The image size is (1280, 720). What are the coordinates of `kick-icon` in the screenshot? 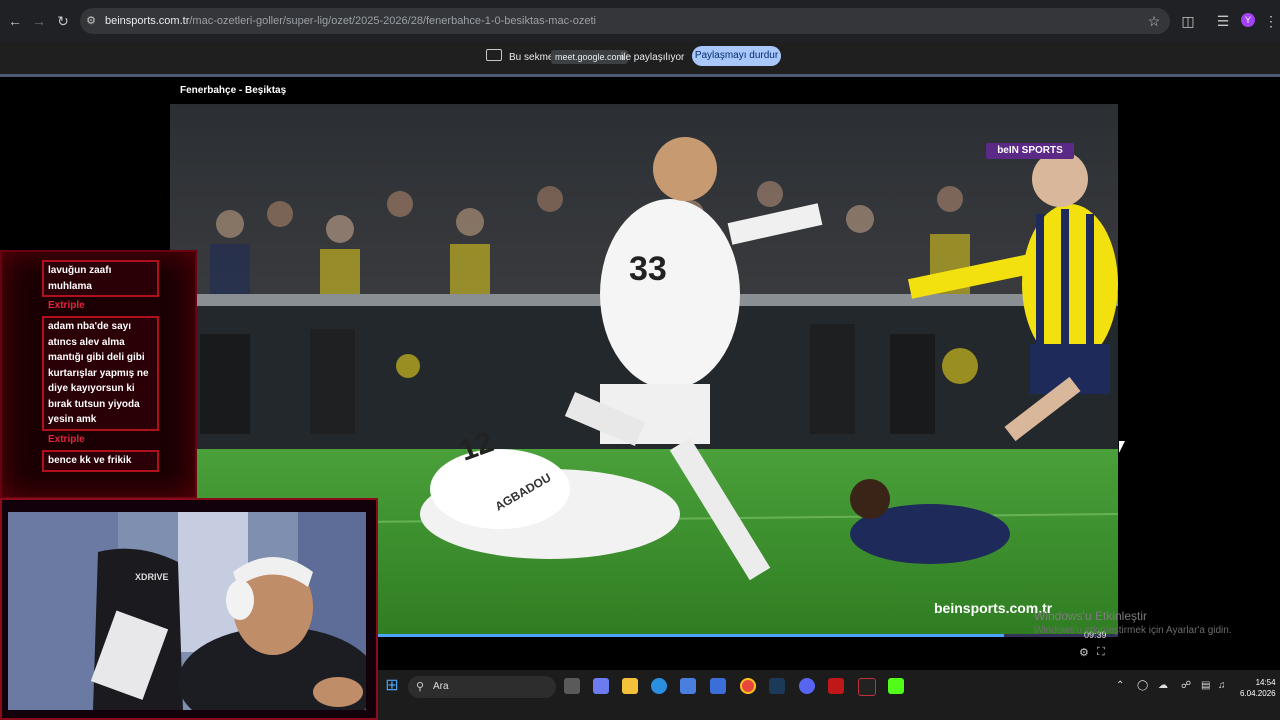 It's located at (896, 686).